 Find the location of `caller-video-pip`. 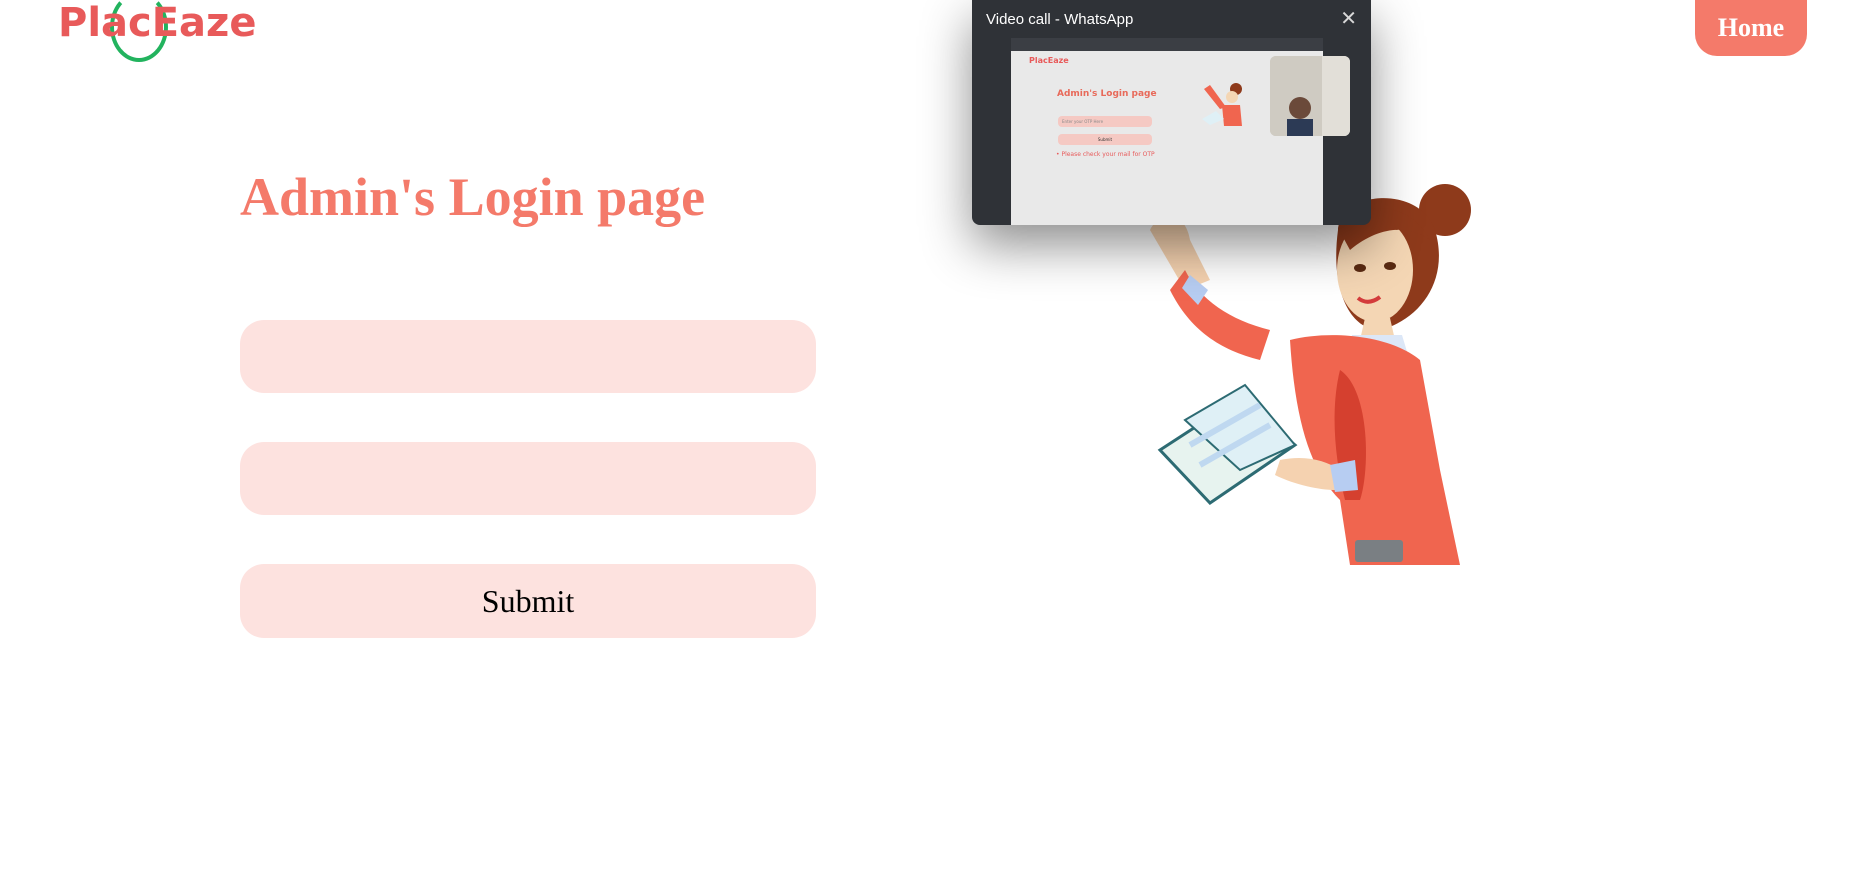

caller-video-pip is located at coordinates (1310, 96).